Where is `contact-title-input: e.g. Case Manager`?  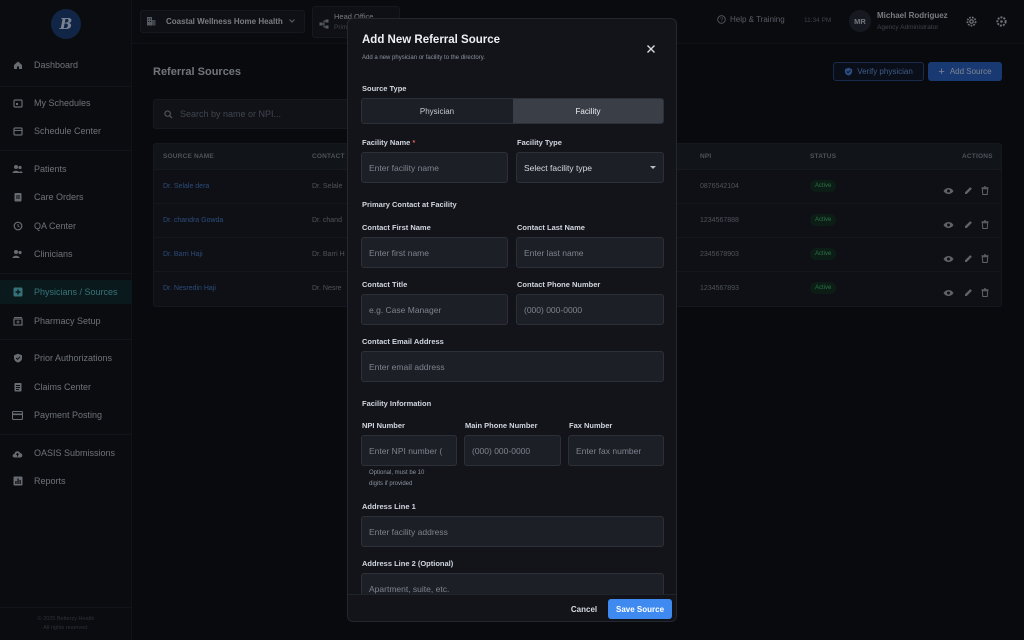 contact-title-input: e.g. Case Manager is located at coordinates (434, 309).